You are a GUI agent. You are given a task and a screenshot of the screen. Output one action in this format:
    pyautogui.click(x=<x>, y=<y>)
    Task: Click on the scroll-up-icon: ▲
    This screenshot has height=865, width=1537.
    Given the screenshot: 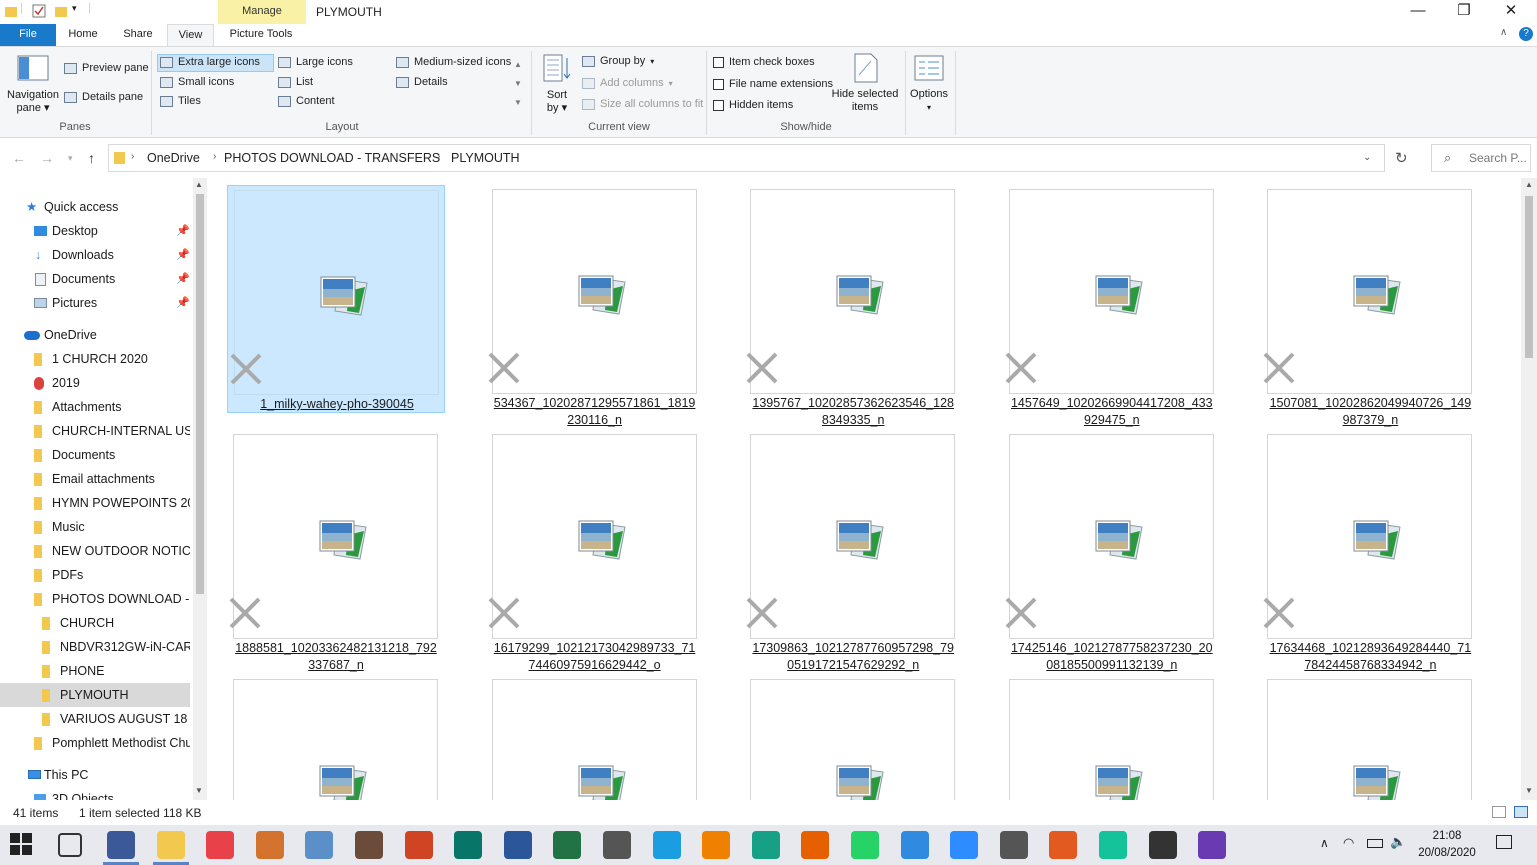 What is the action you would take?
    pyautogui.click(x=199, y=184)
    